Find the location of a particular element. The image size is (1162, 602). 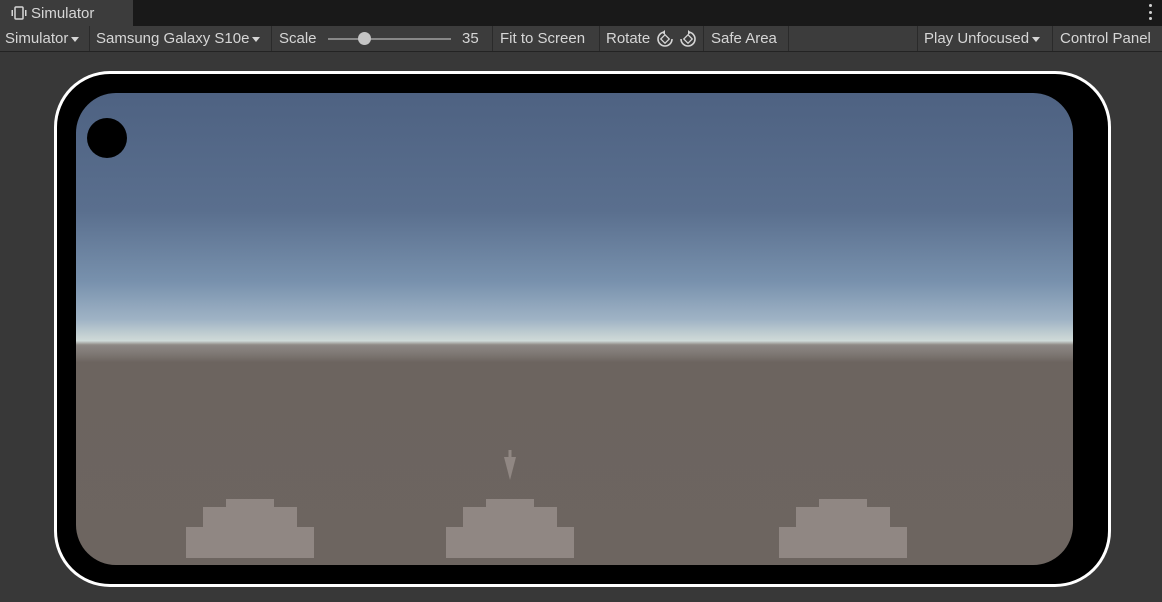

horizon-haze is located at coordinates (574, 354).